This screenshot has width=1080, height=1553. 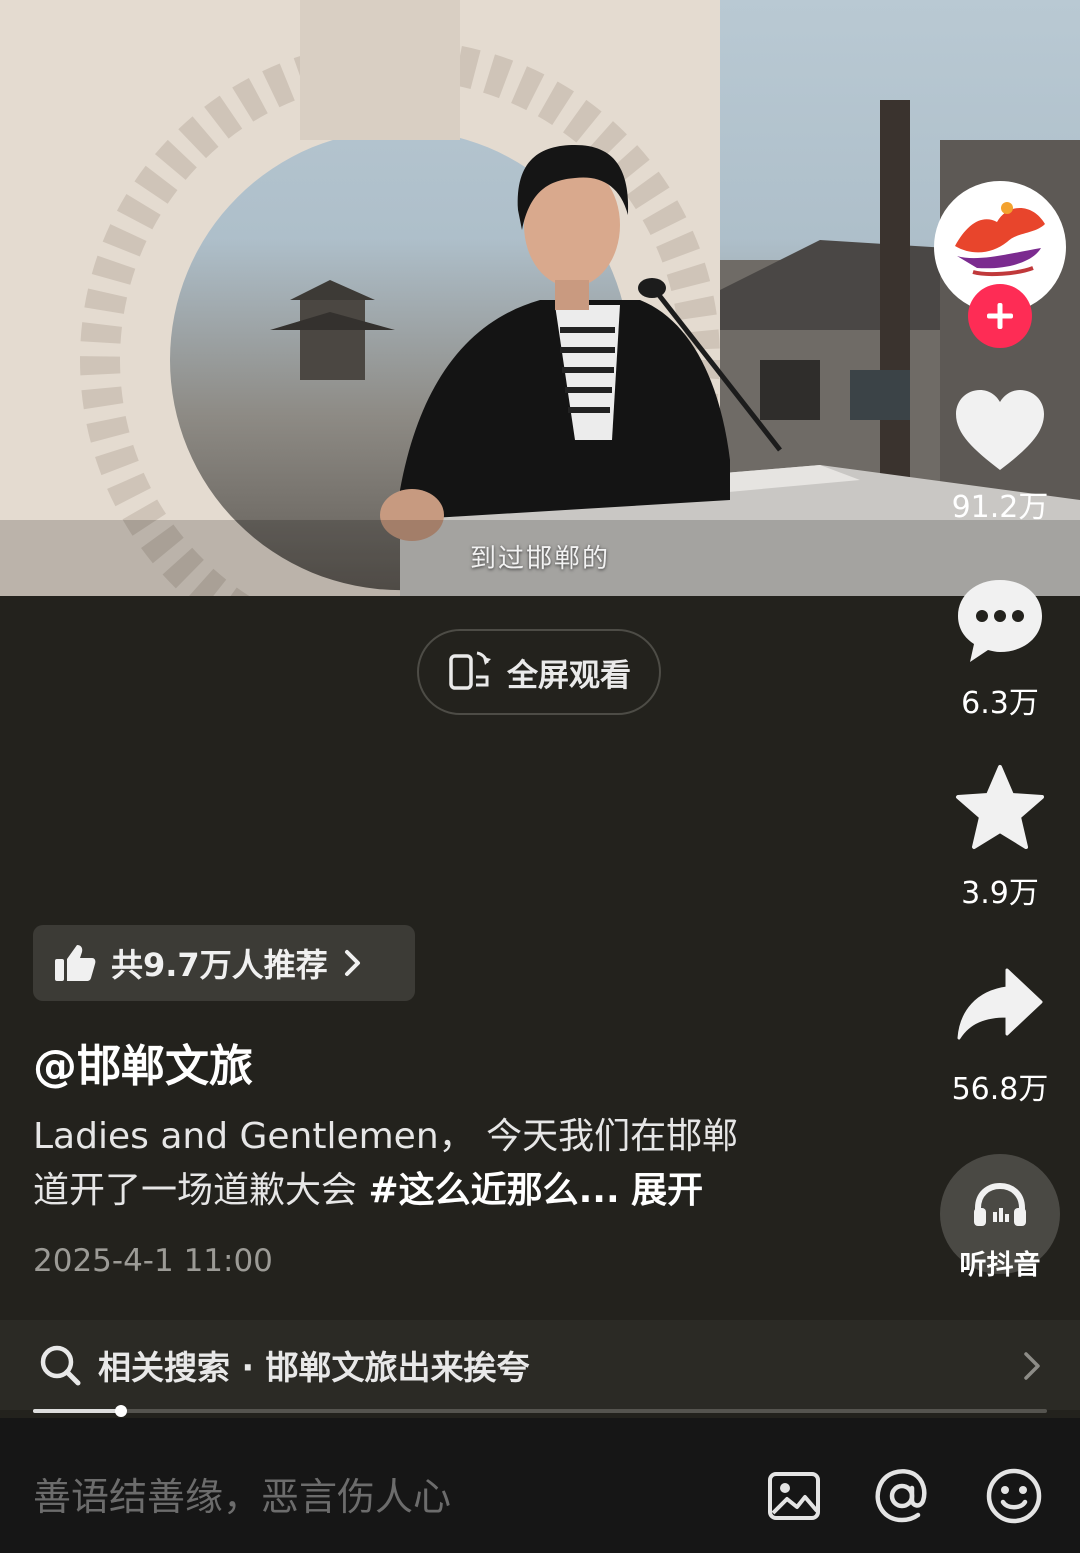 I want to click on follow-button, so click(x=1000, y=316).